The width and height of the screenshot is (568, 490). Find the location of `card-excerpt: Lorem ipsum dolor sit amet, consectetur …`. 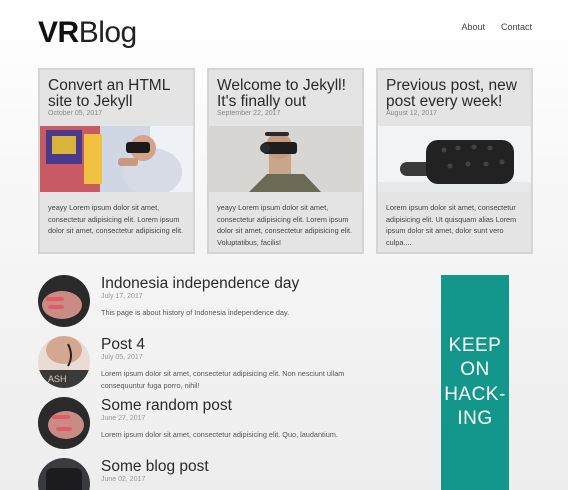

card-excerpt: Lorem ipsum dolor sit amet, consectetur … is located at coordinates (451, 225).